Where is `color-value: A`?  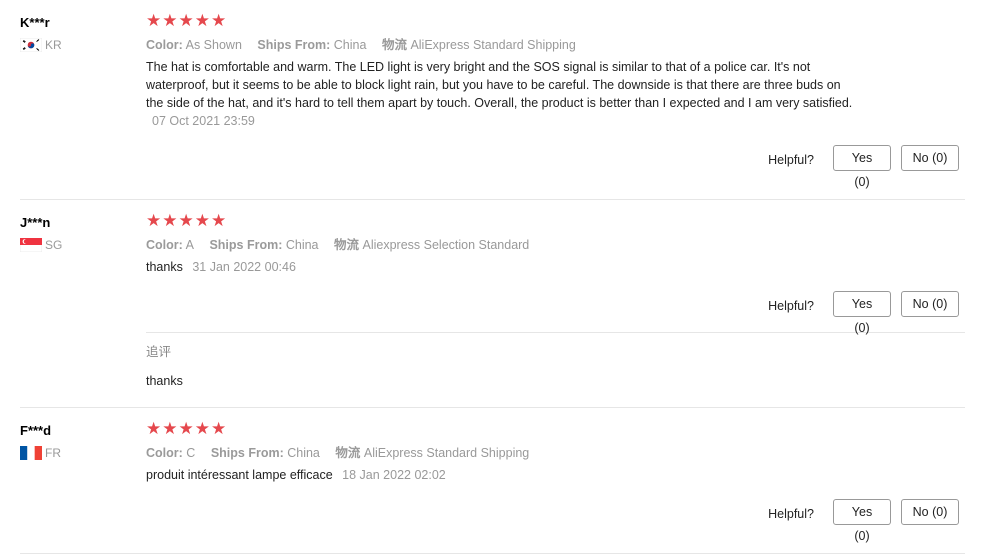
color-value: A is located at coordinates (189, 245).